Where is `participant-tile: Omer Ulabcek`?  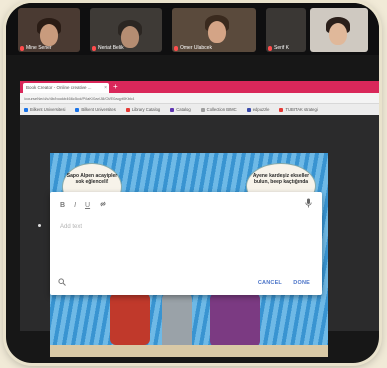 participant-tile: Omer Ulabcek is located at coordinates (214, 30).